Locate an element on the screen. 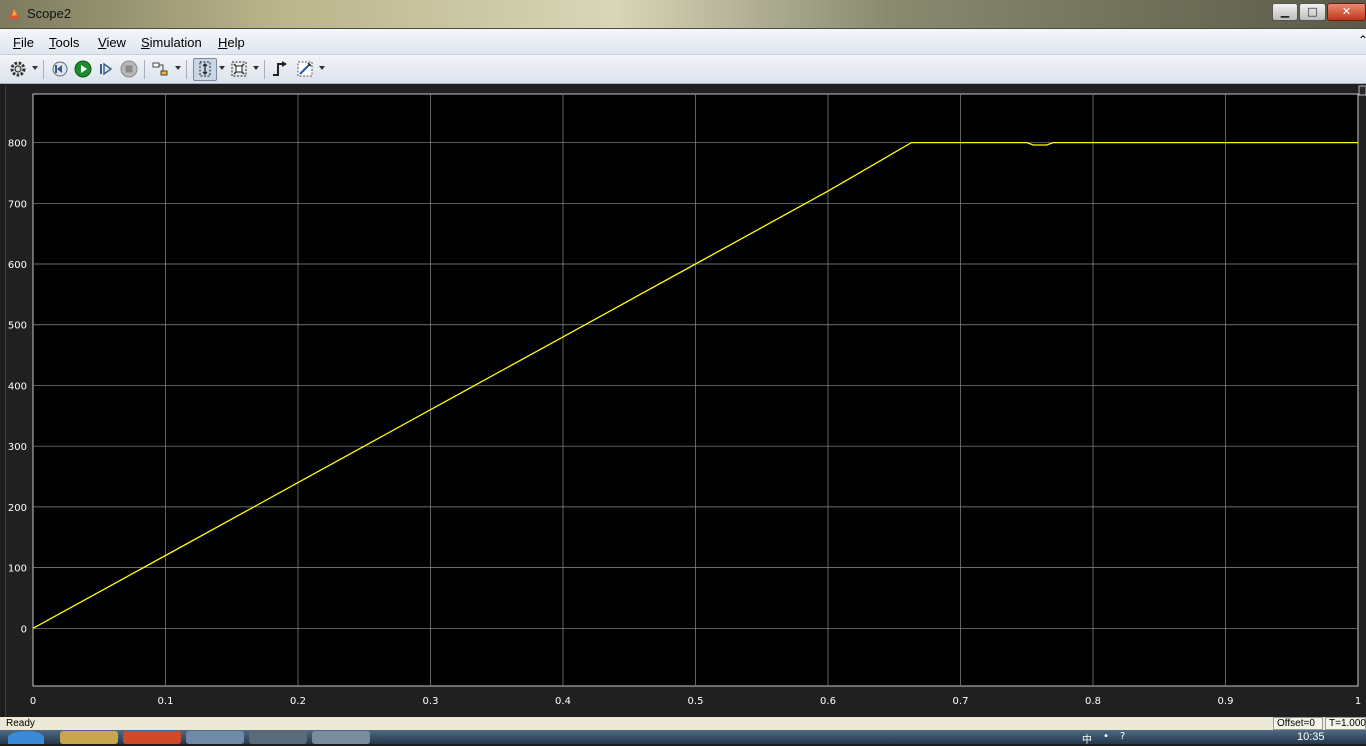 This screenshot has height=746, width=1366. folder-icon is located at coordinates (89, 737).